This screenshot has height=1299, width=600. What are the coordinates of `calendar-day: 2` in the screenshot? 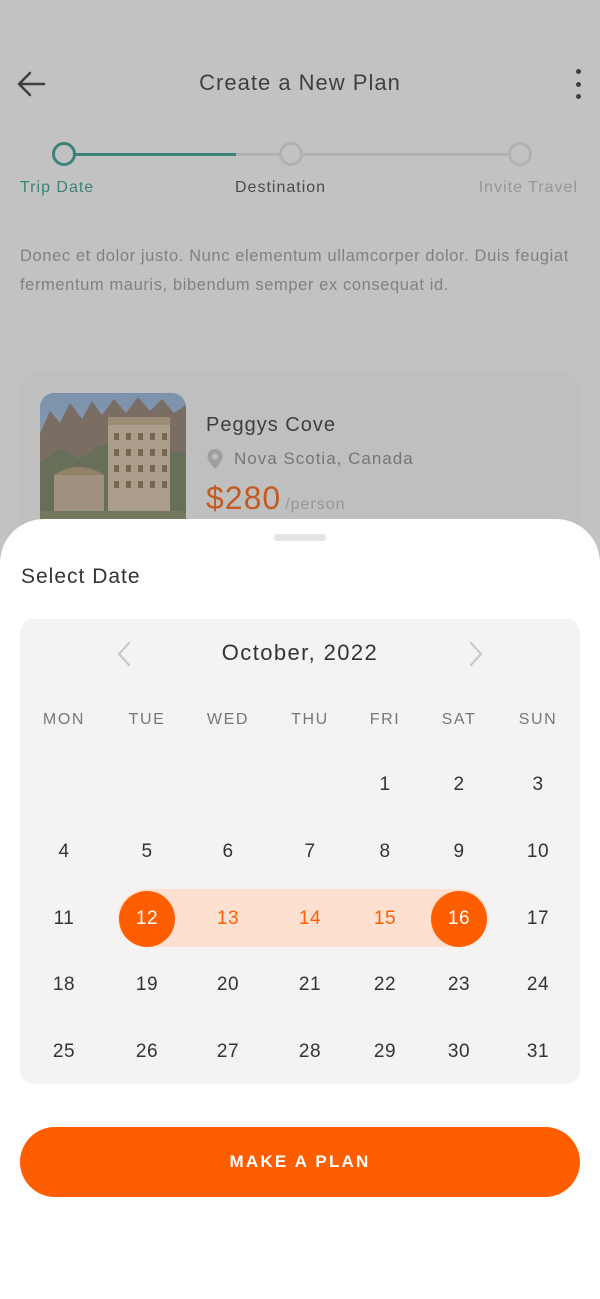 It's located at (459, 785).